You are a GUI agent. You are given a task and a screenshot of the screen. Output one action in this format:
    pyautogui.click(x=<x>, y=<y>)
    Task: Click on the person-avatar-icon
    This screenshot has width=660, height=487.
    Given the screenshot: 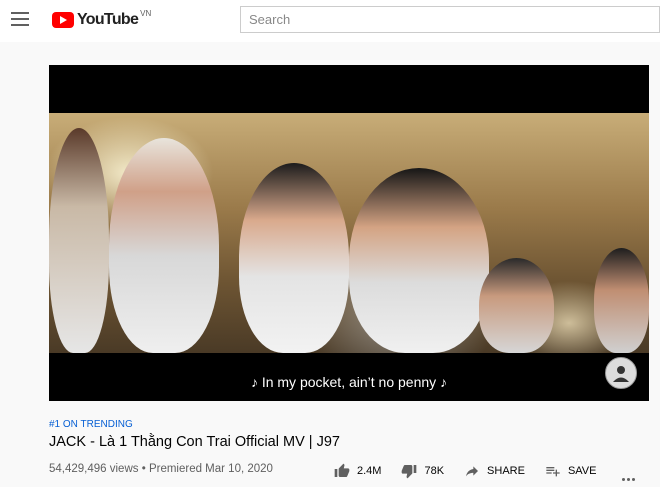 What is the action you would take?
    pyautogui.click(x=621, y=374)
    